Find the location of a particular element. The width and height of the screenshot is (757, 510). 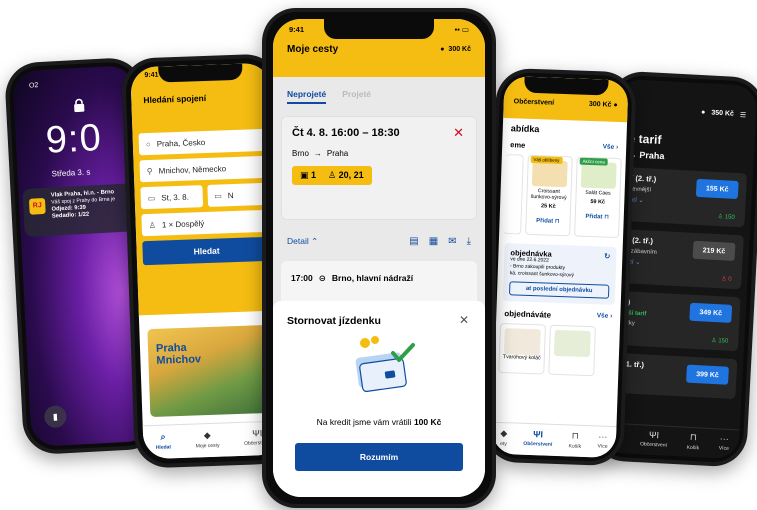

arrow-icon: → is located at coordinates (317, 153).